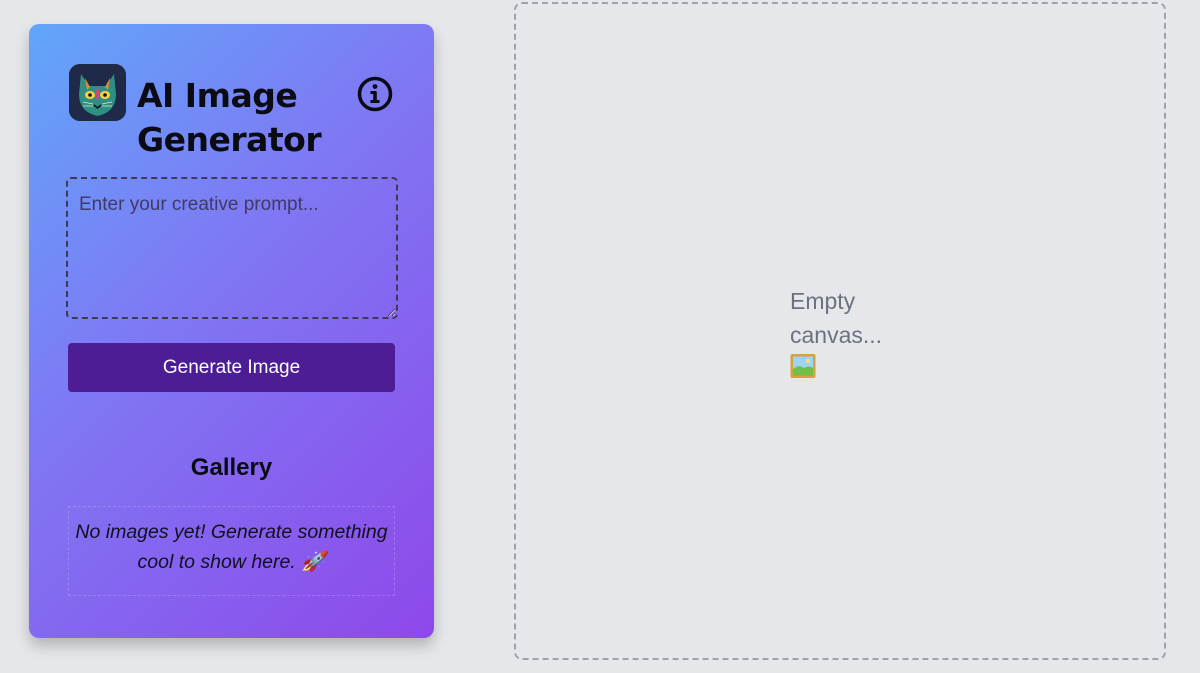  Describe the element at coordinates (803, 370) in the screenshot. I see `framed-picture-icon` at that location.